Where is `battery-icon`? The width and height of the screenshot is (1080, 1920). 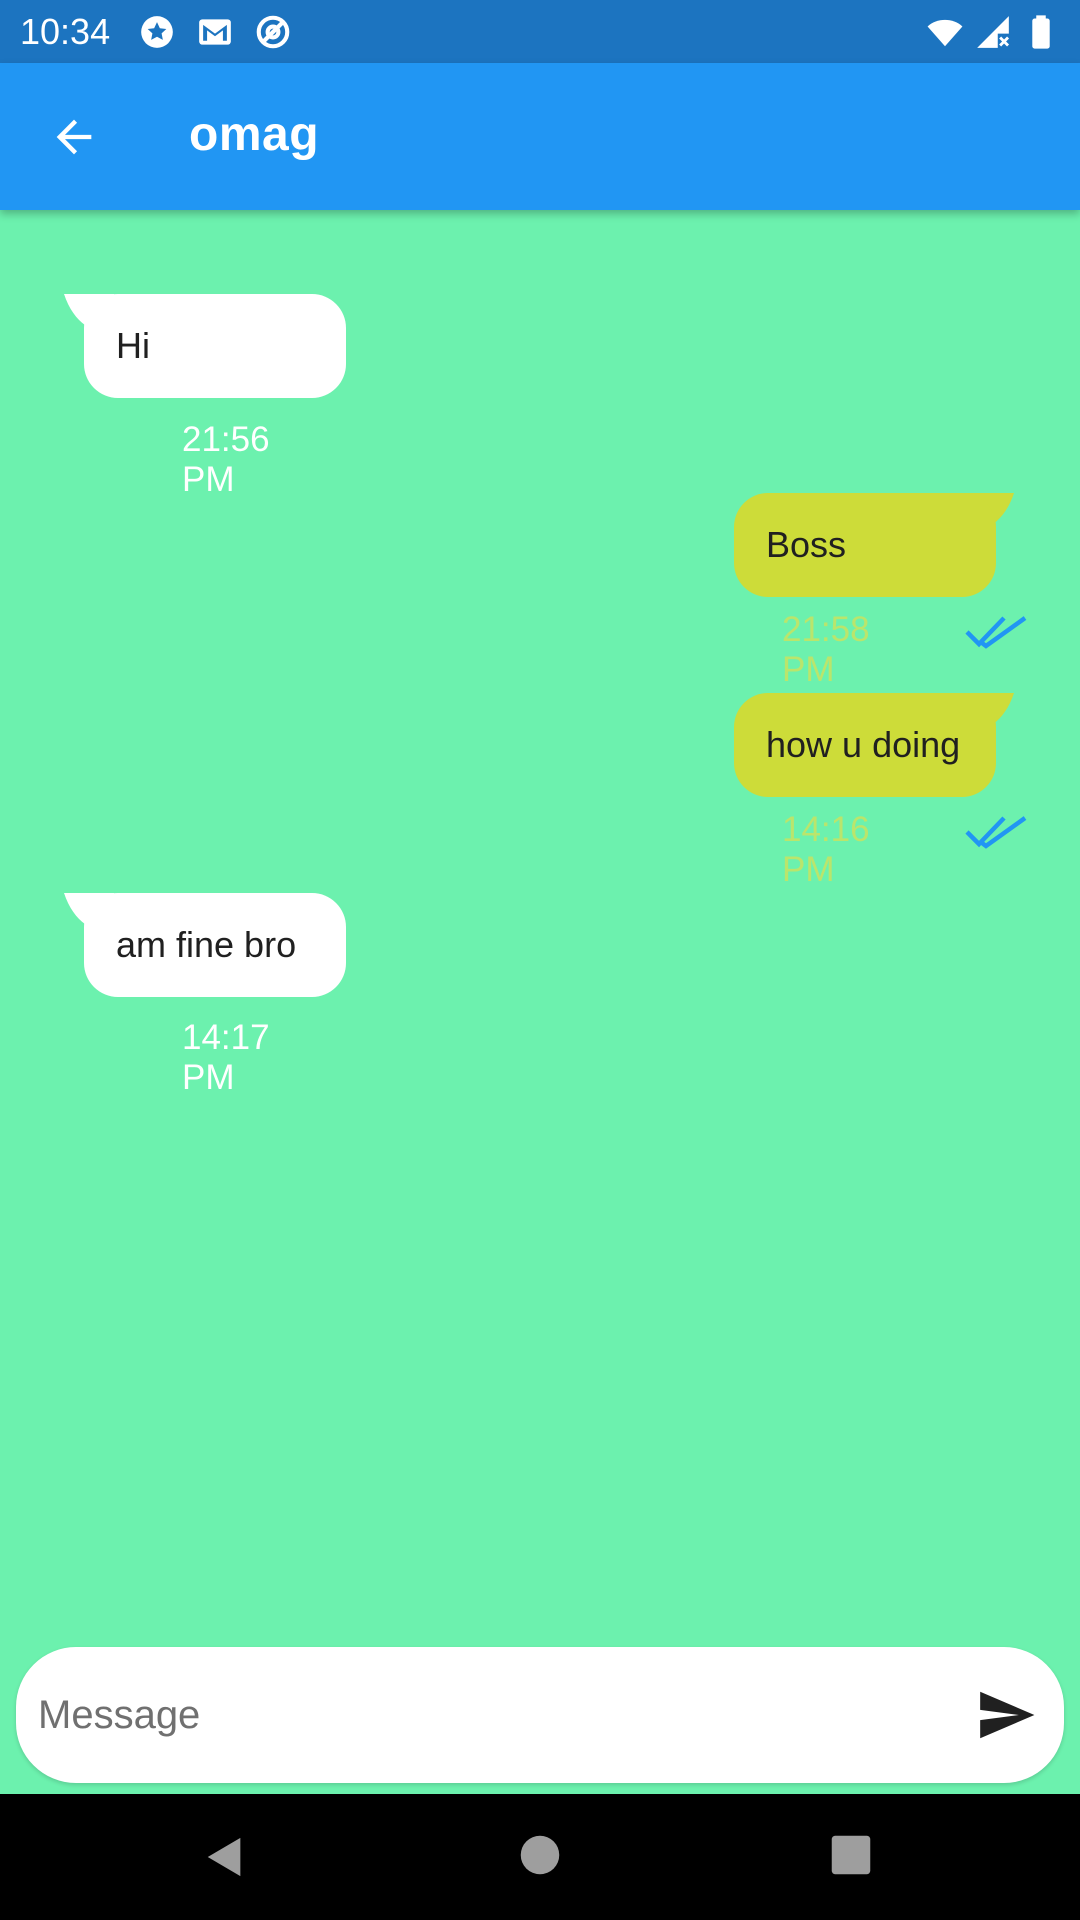
battery-icon is located at coordinates (1041, 31).